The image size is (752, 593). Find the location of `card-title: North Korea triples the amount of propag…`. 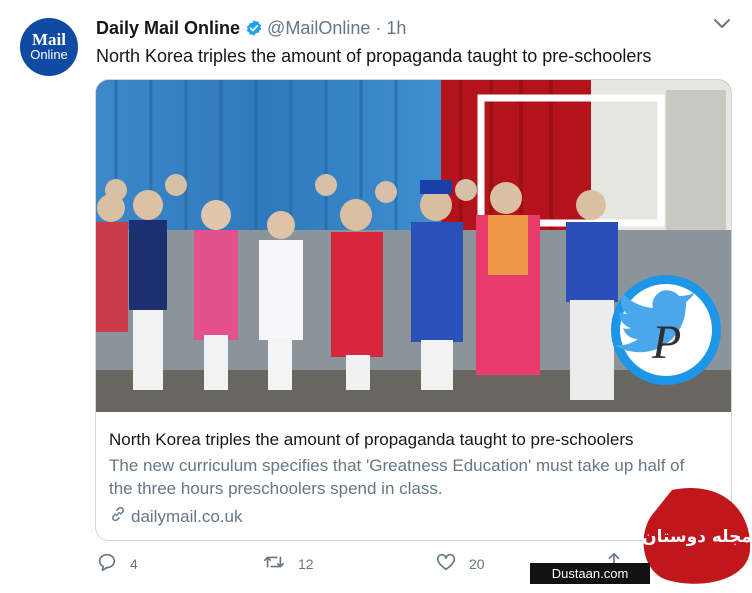

card-title: North Korea triples the amount of propag… is located at coordinates (371, 439).